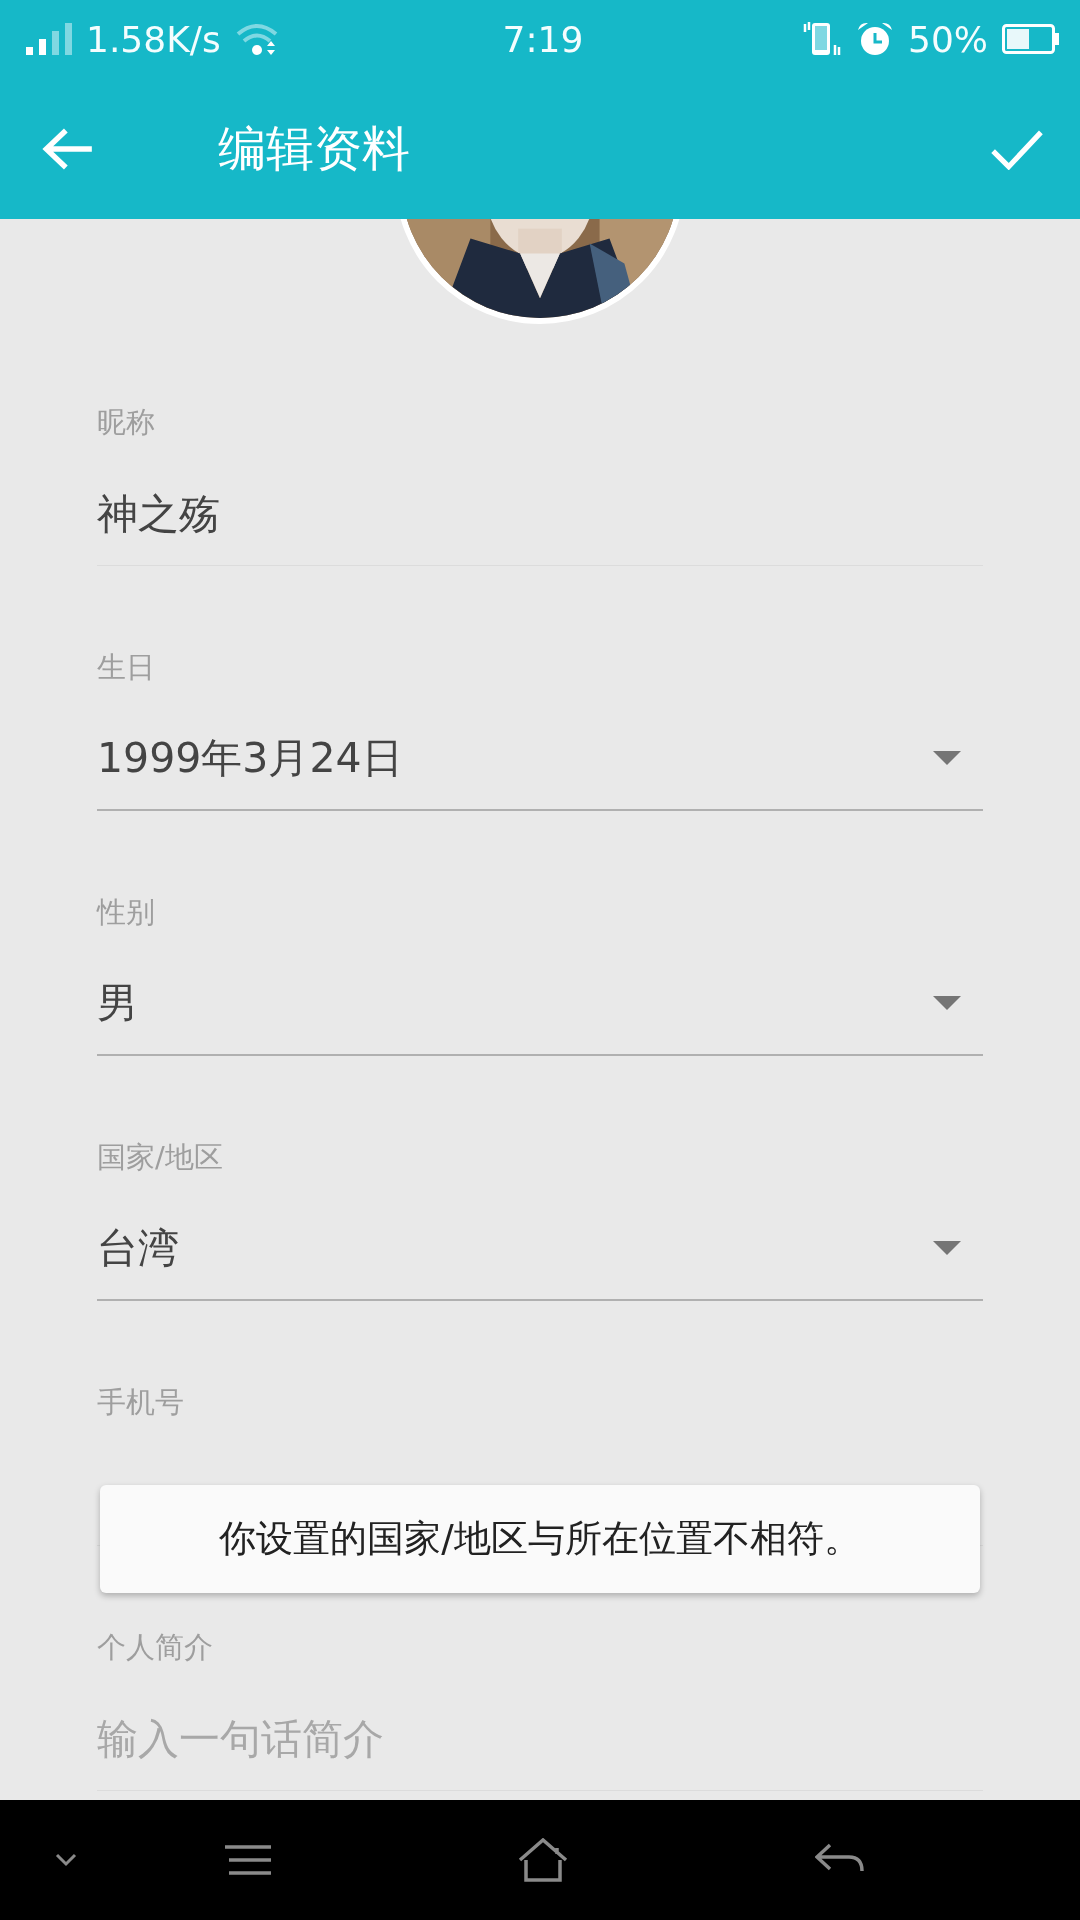  What do you see at coordinates (66, 1860) in the screenshot?
I see `chevron-down-icon` at bounding box center [66, 1860].